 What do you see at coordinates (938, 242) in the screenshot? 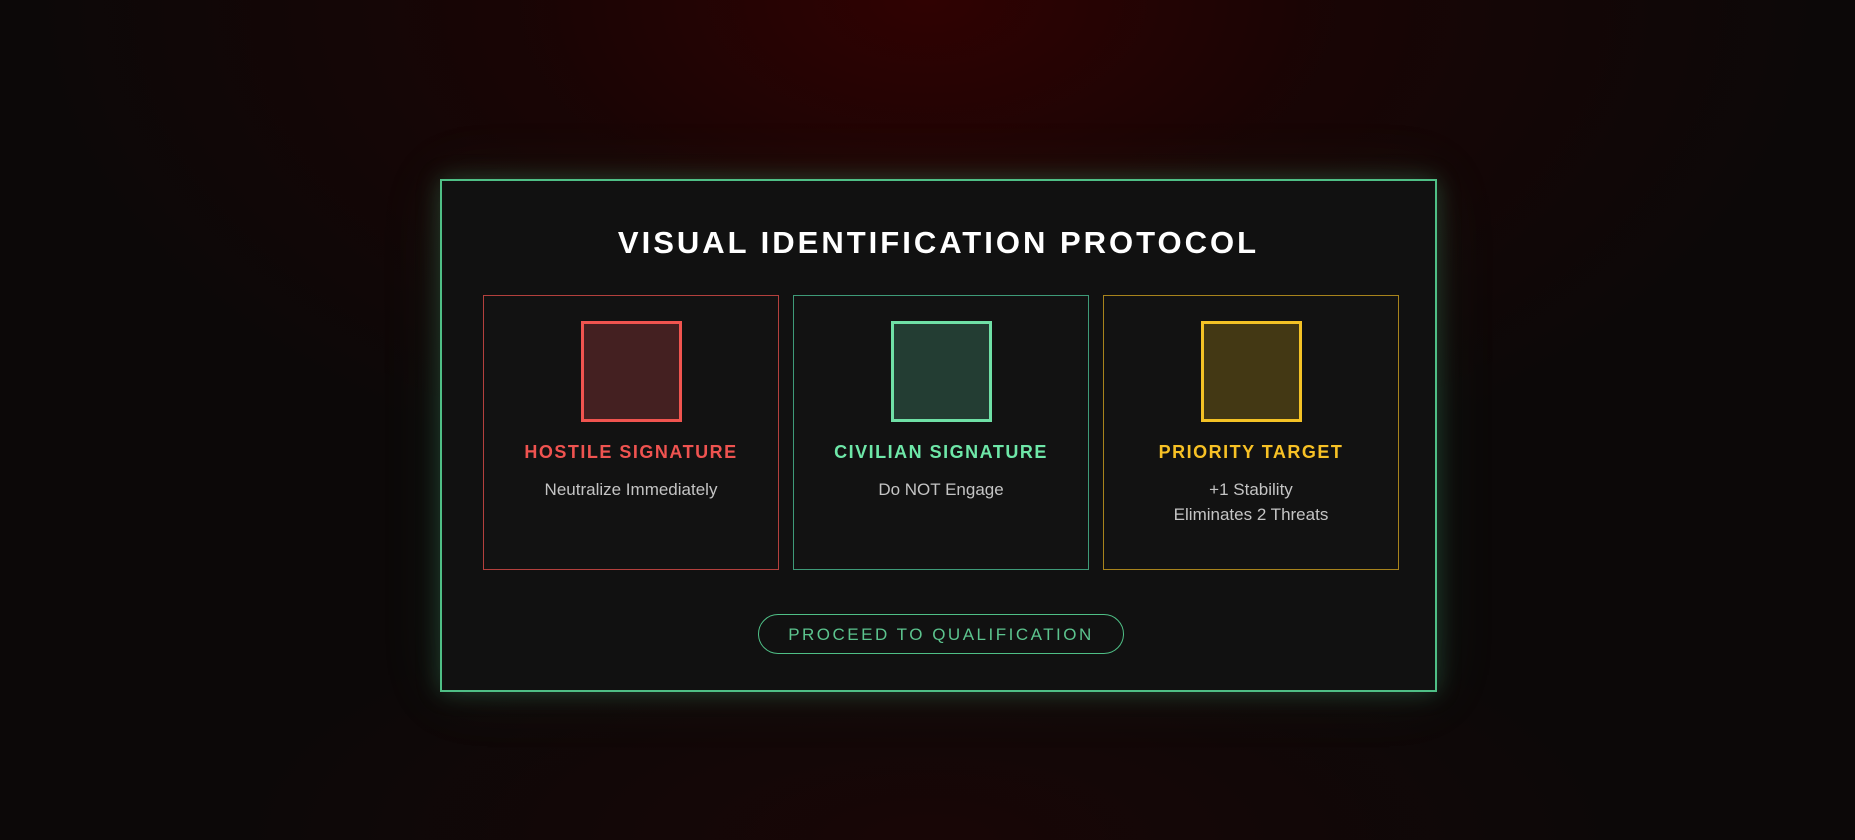
I see `panel-title: VISUAL IDENTIFICATION PROTOCOL` at bounding box center [938, 242].